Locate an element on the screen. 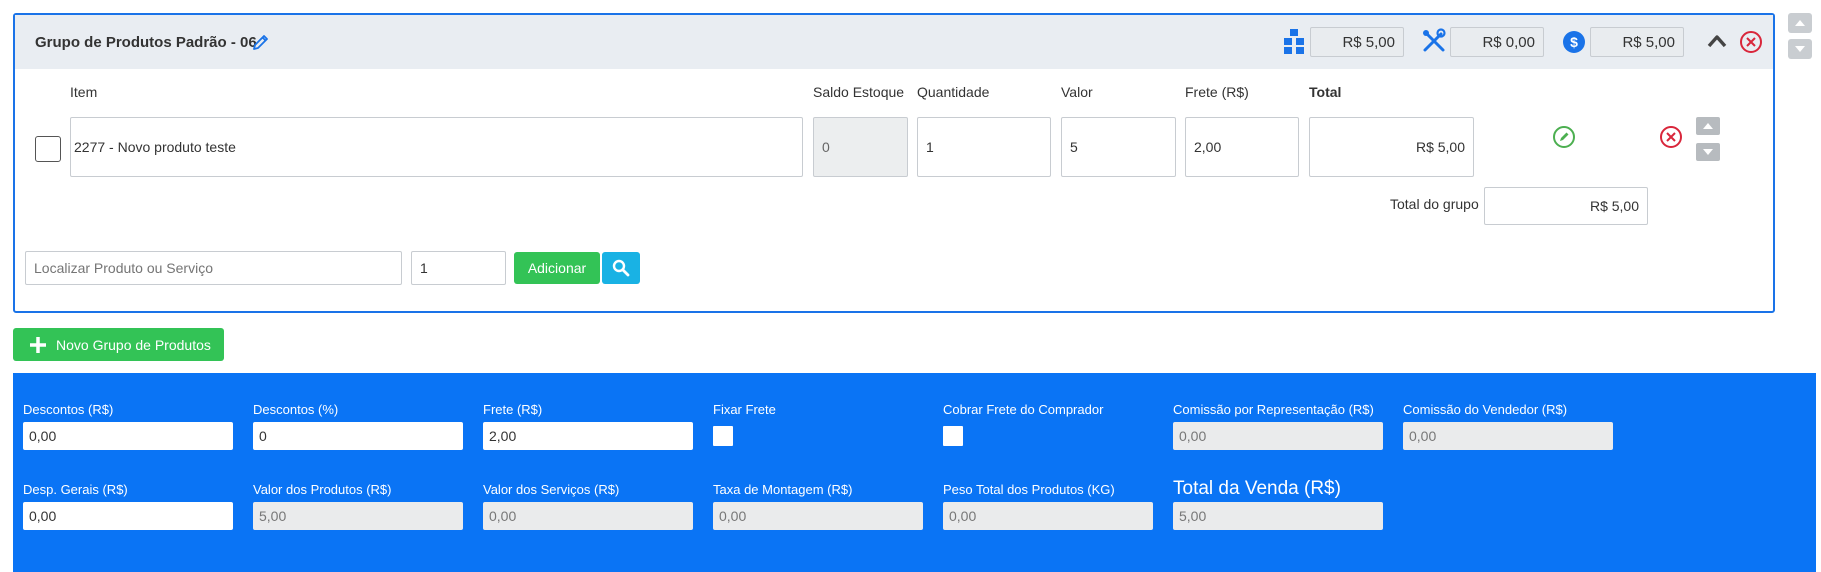  stock-field: 0 is located at coordinates (860, 147).